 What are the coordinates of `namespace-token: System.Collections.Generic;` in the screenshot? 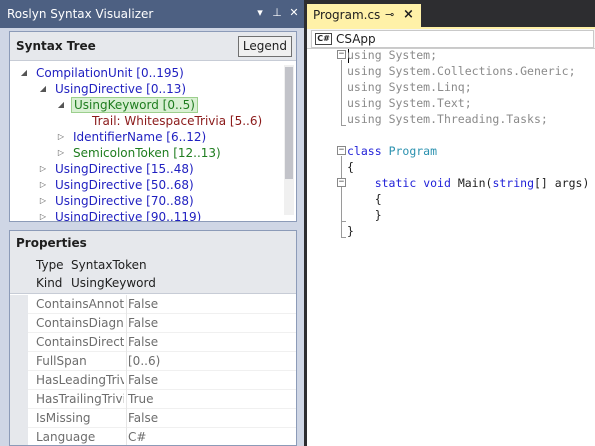 It's located at (482, 71).